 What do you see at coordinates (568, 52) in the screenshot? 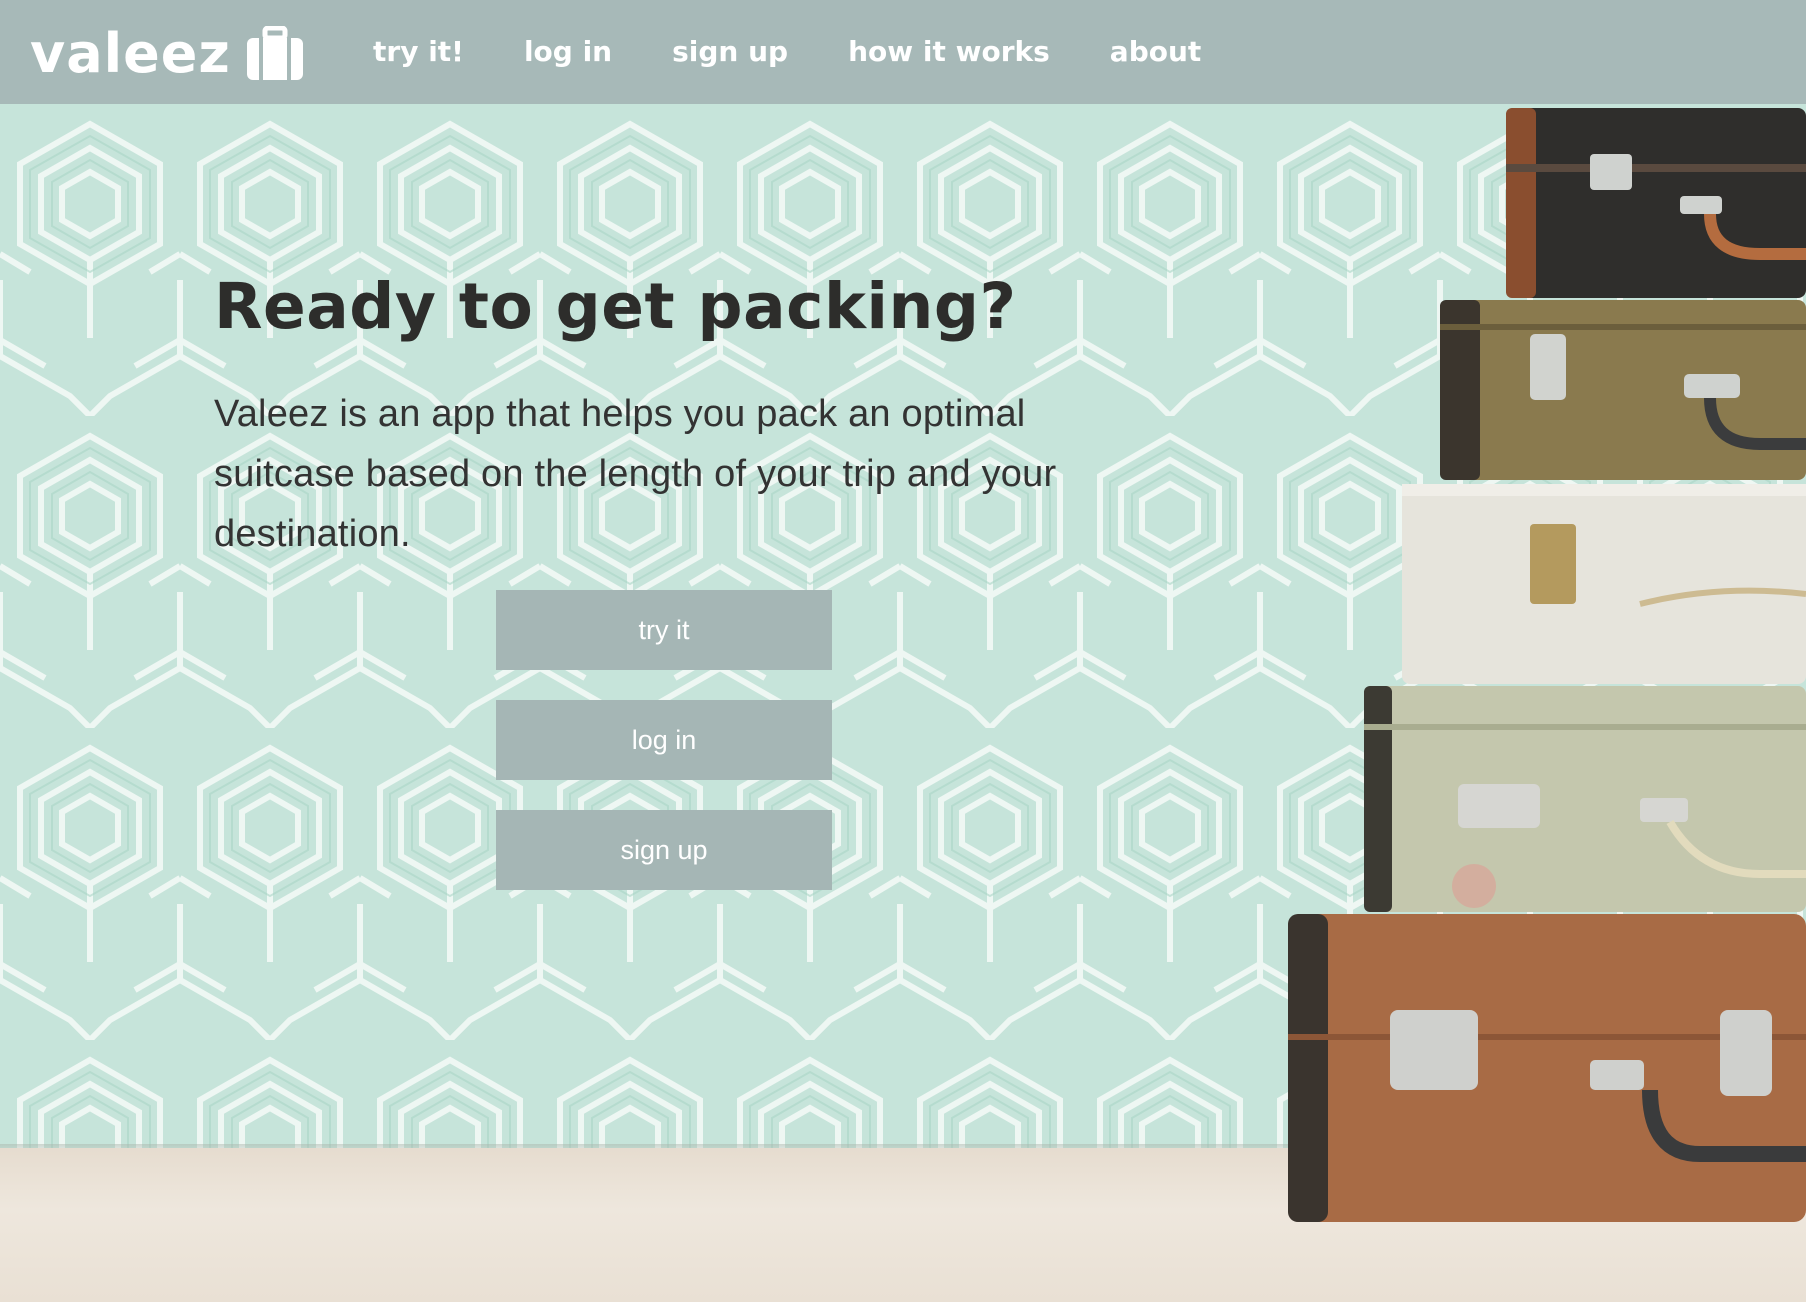
I see `nav-link-log-in: log in` at bounding box center [568, 52].